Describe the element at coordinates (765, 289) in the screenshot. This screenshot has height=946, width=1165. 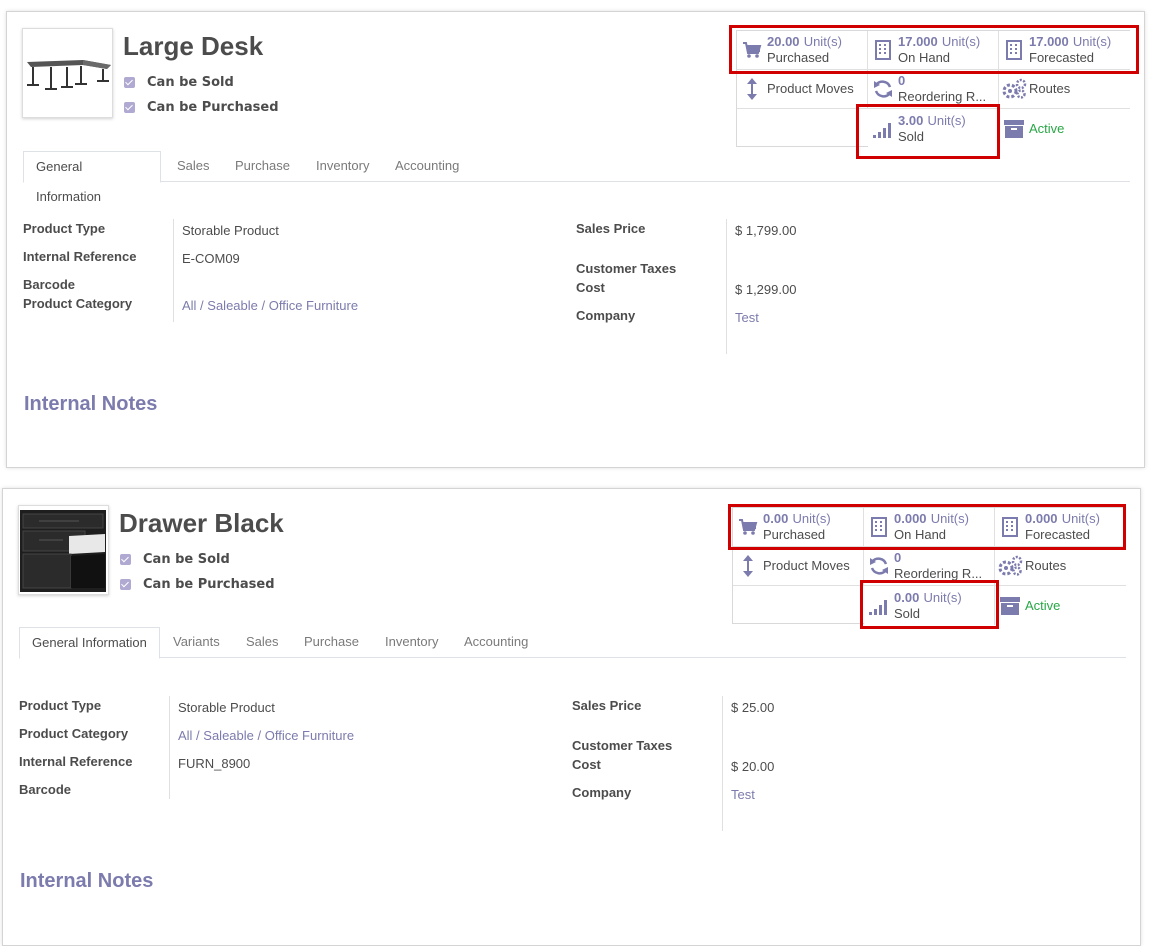
I see `cost-value: $ 1,299.00` at that location.